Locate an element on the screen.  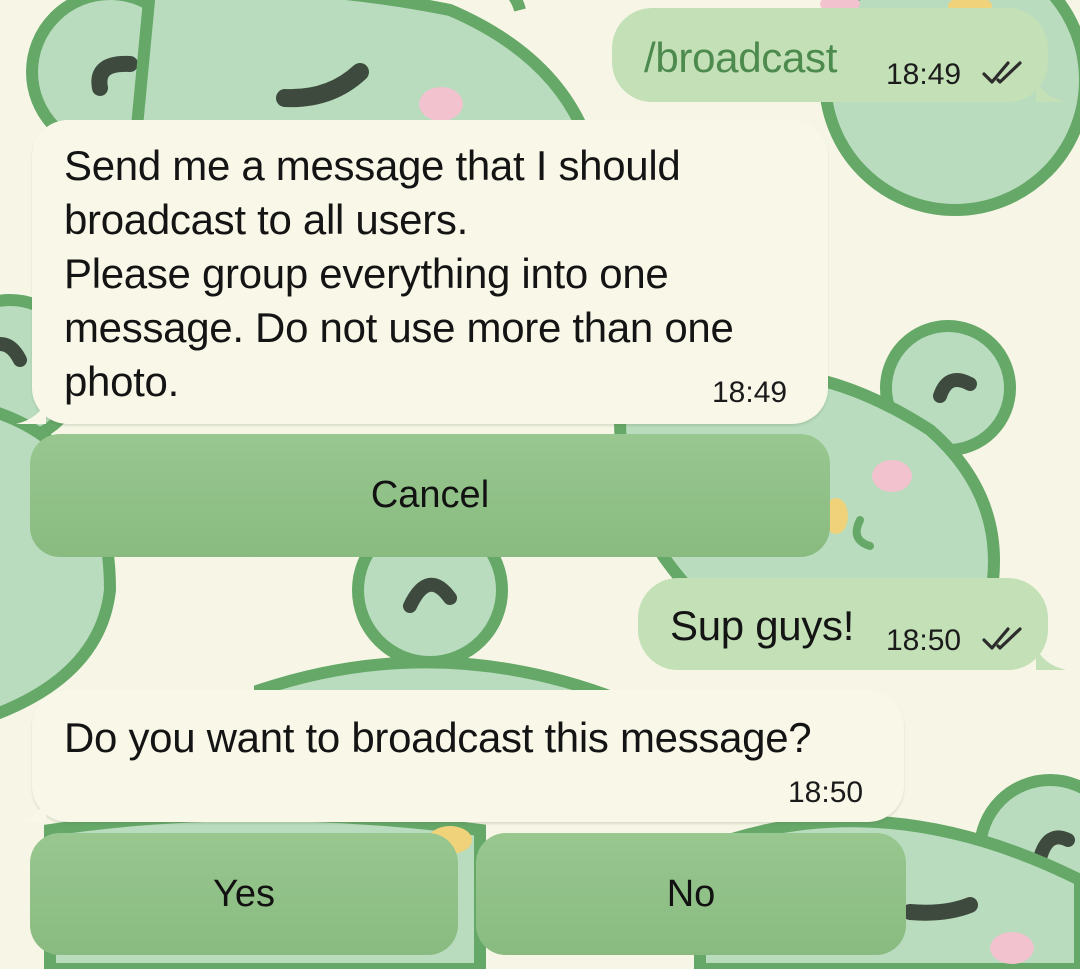
message-text: Do you want to broadcast this message? is located at coordinates (438, 737).